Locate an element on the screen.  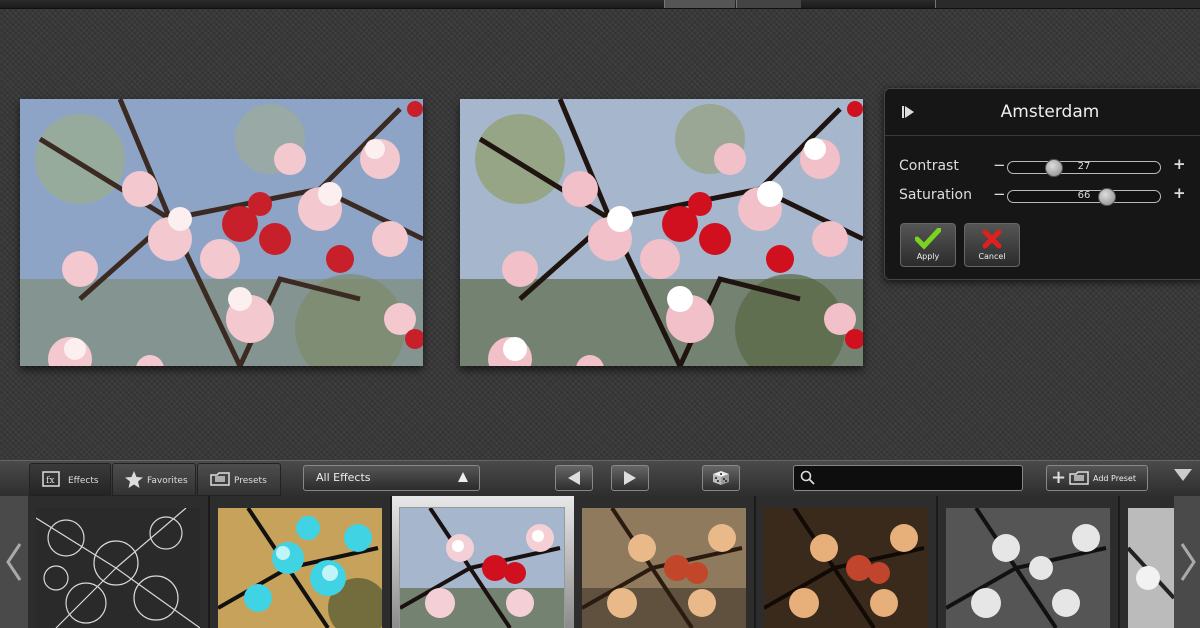
tab-presets-label: Presets is located at coordinates (250, 481).